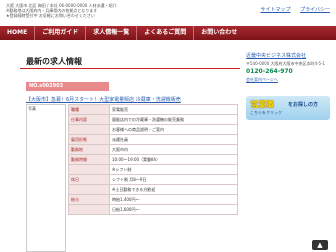 This screenshot has height=252, width=336. What do you see at coordinates (173, 169) in the screenshot?
I see `row-value: ※シフト制` at bounding box center [173, 169].